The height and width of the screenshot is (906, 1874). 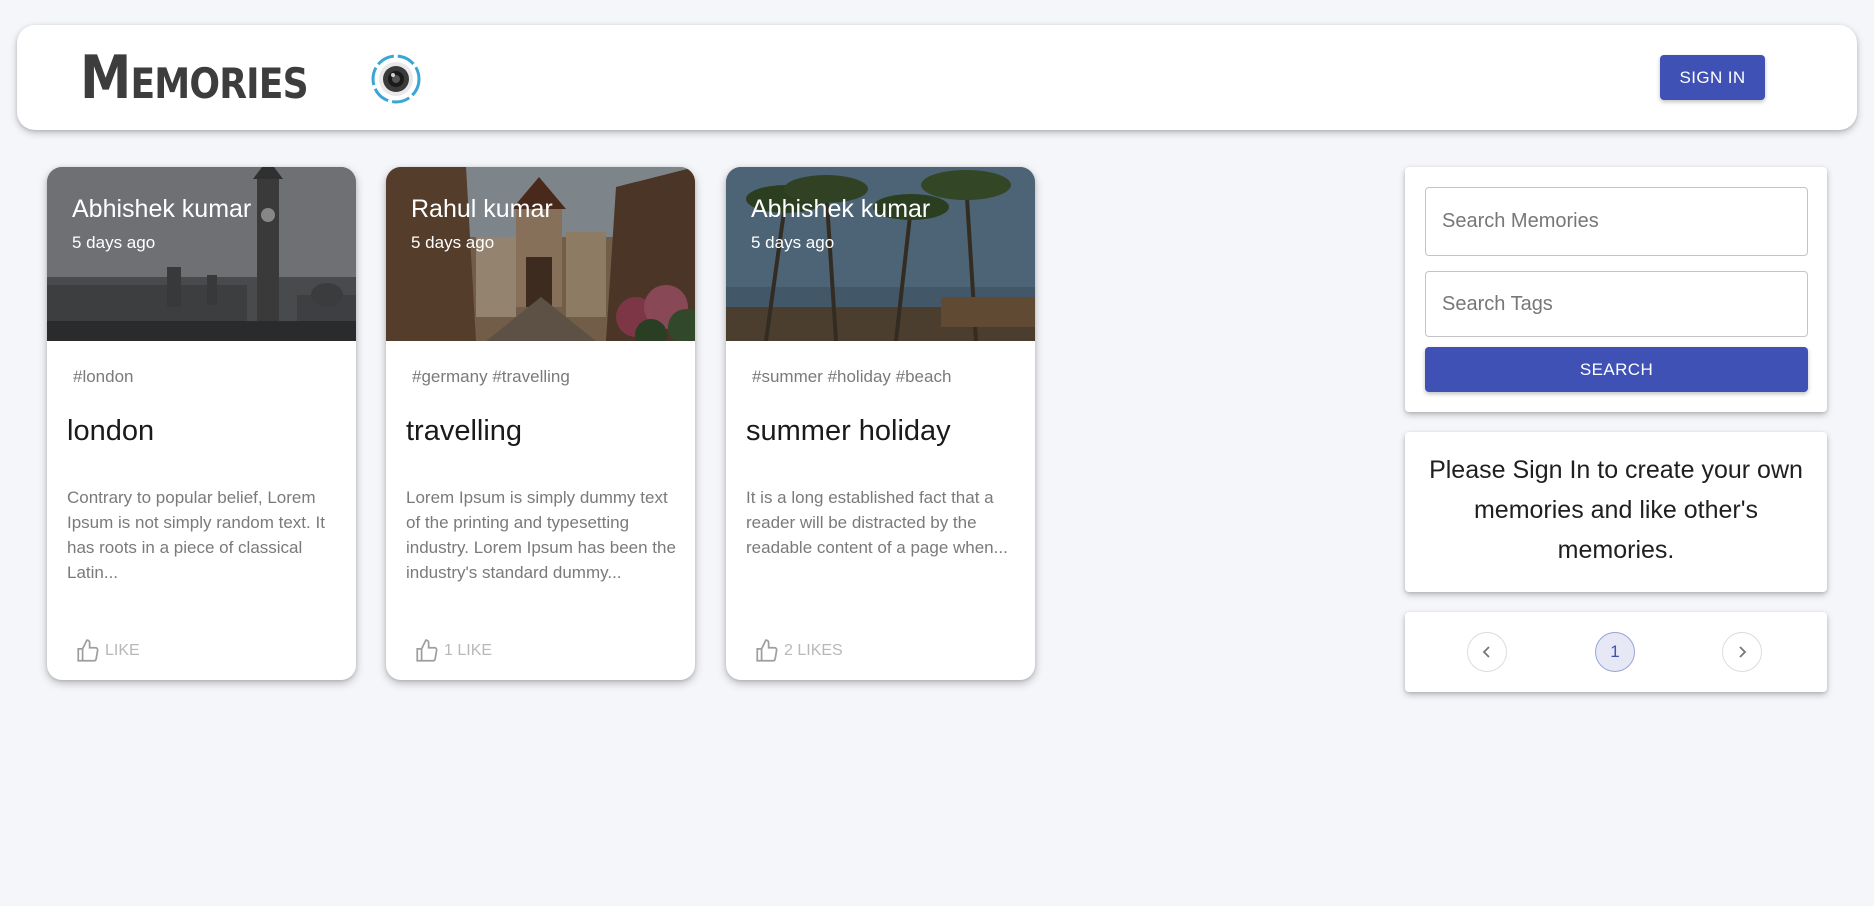 What do you see at coordinates (813, 650) in the screenshot?
I see `like-label: 2 LIKES` at bounding box center [813, 650].